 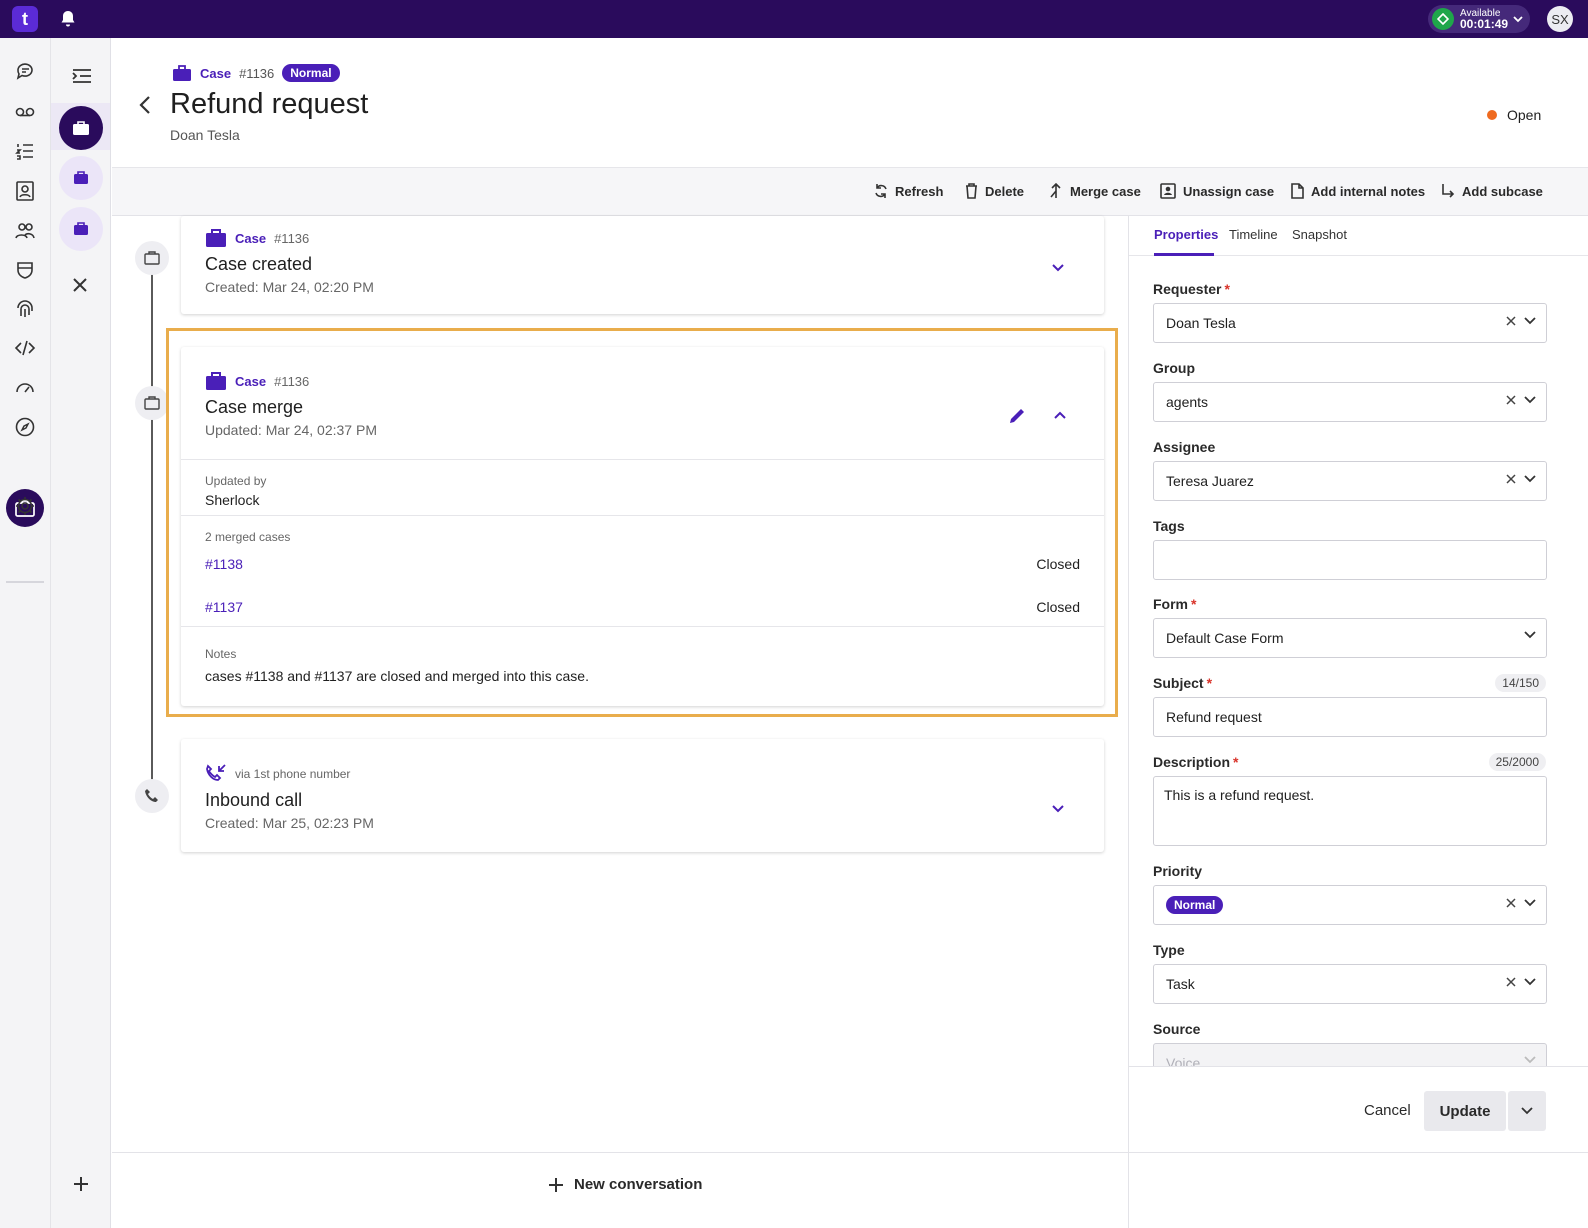 I want to click on subject-input: Refund request, so click(x=1350, y=717).